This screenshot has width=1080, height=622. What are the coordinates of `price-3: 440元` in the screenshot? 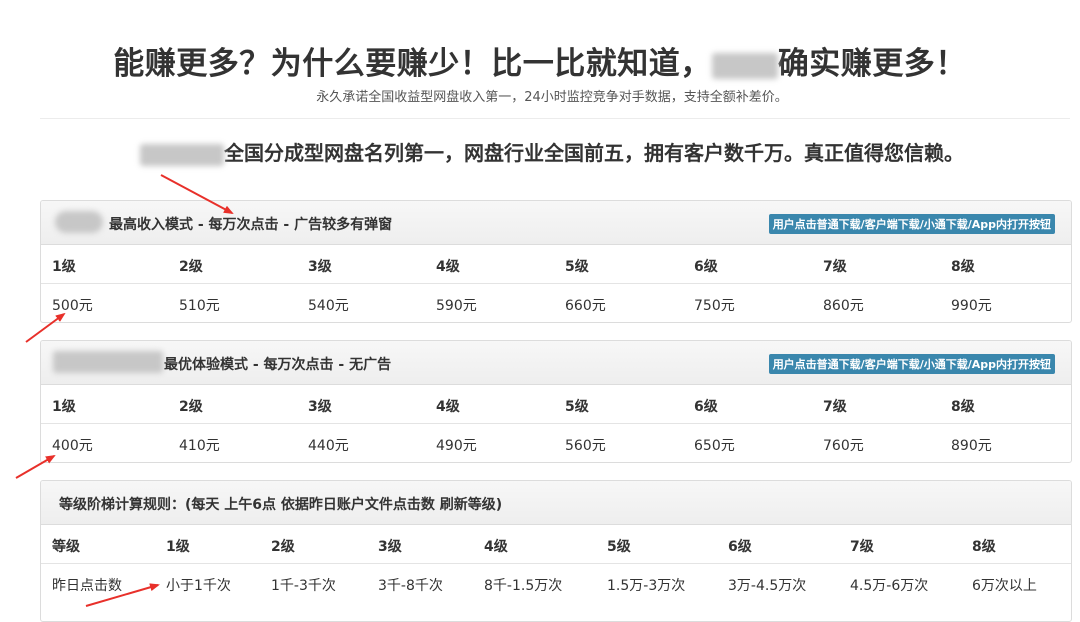 It's located at (328, 446).